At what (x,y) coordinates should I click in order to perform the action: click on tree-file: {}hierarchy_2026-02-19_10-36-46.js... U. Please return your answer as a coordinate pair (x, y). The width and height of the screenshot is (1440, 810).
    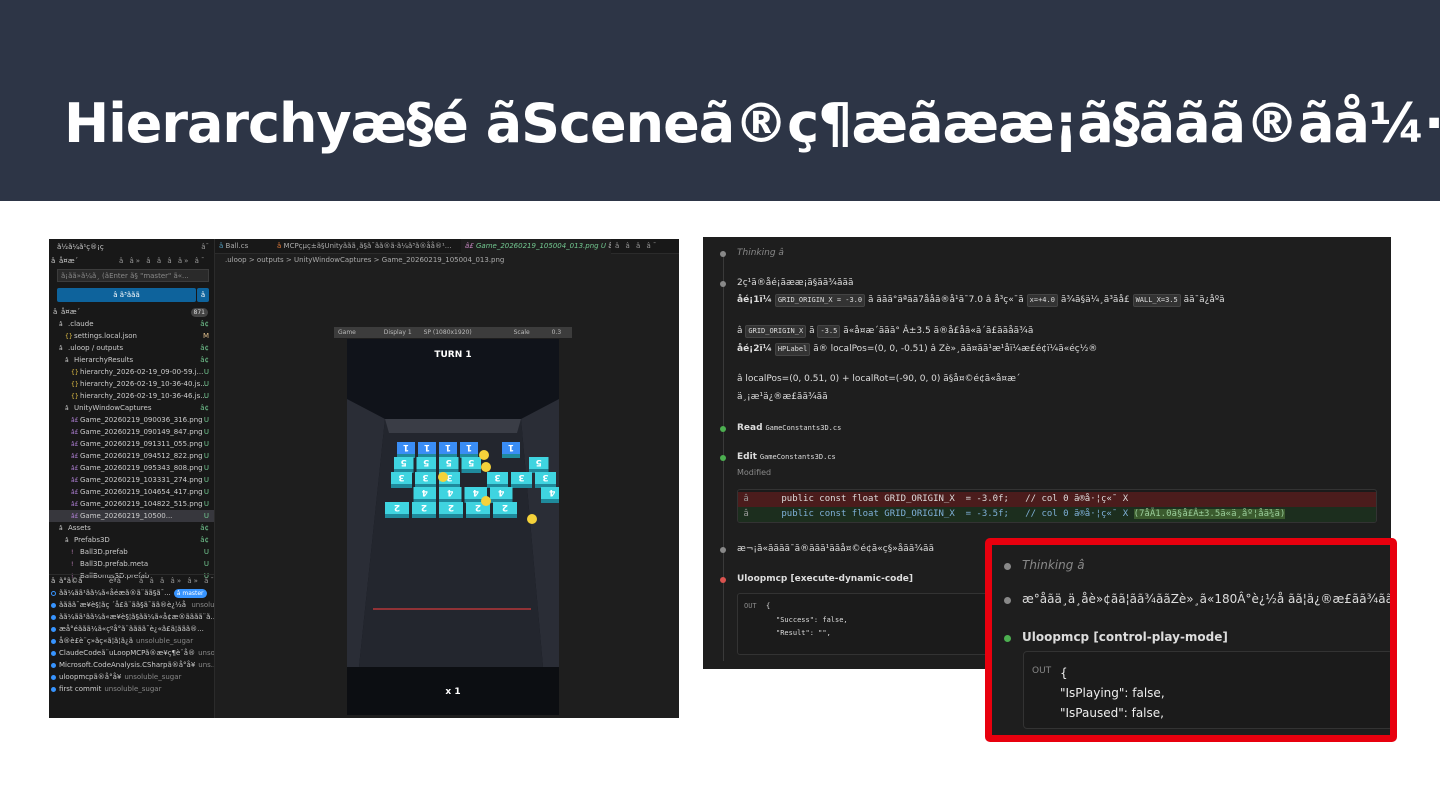
    Looking at the image, I should click on (131, 396).